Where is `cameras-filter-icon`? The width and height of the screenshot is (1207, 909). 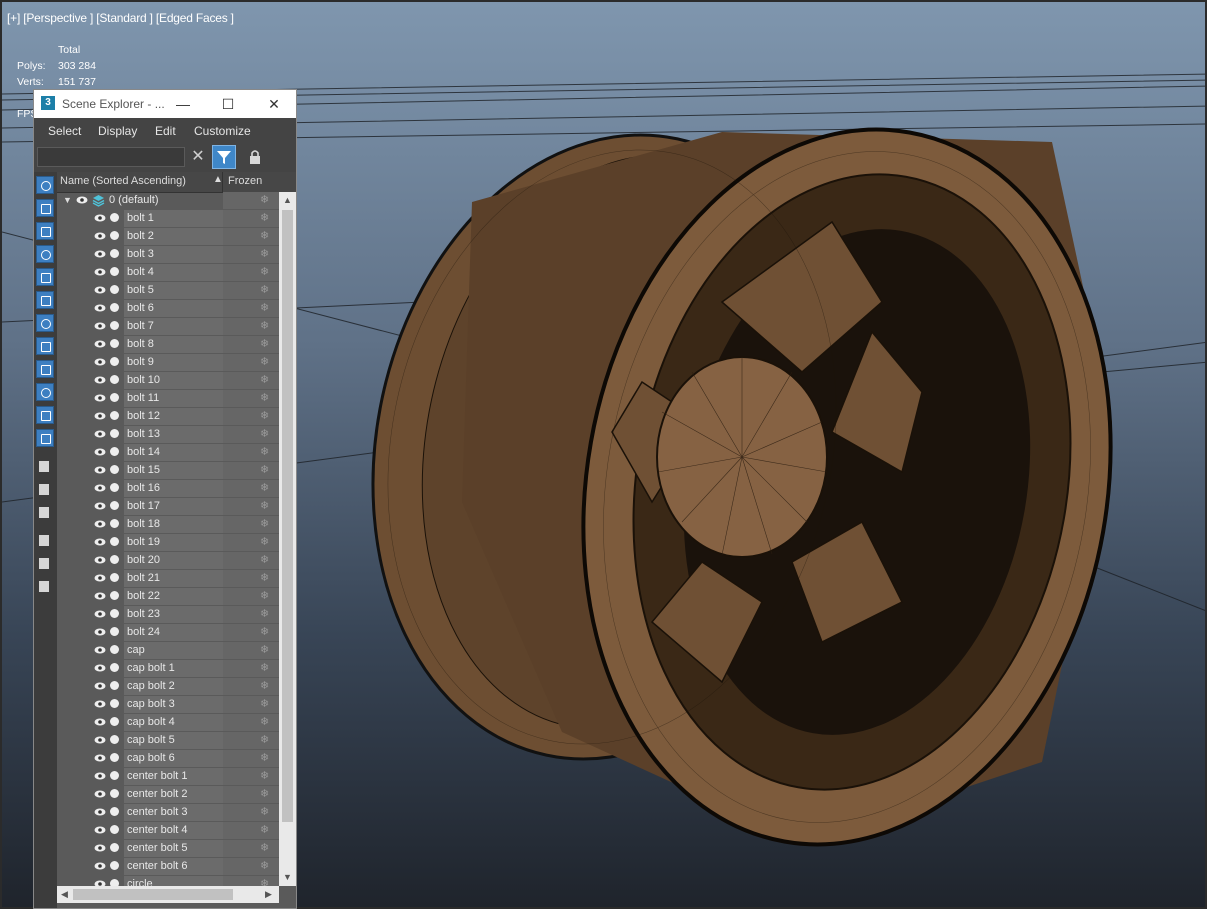 cameras-filter-icon is located at coordinates (45, 254).